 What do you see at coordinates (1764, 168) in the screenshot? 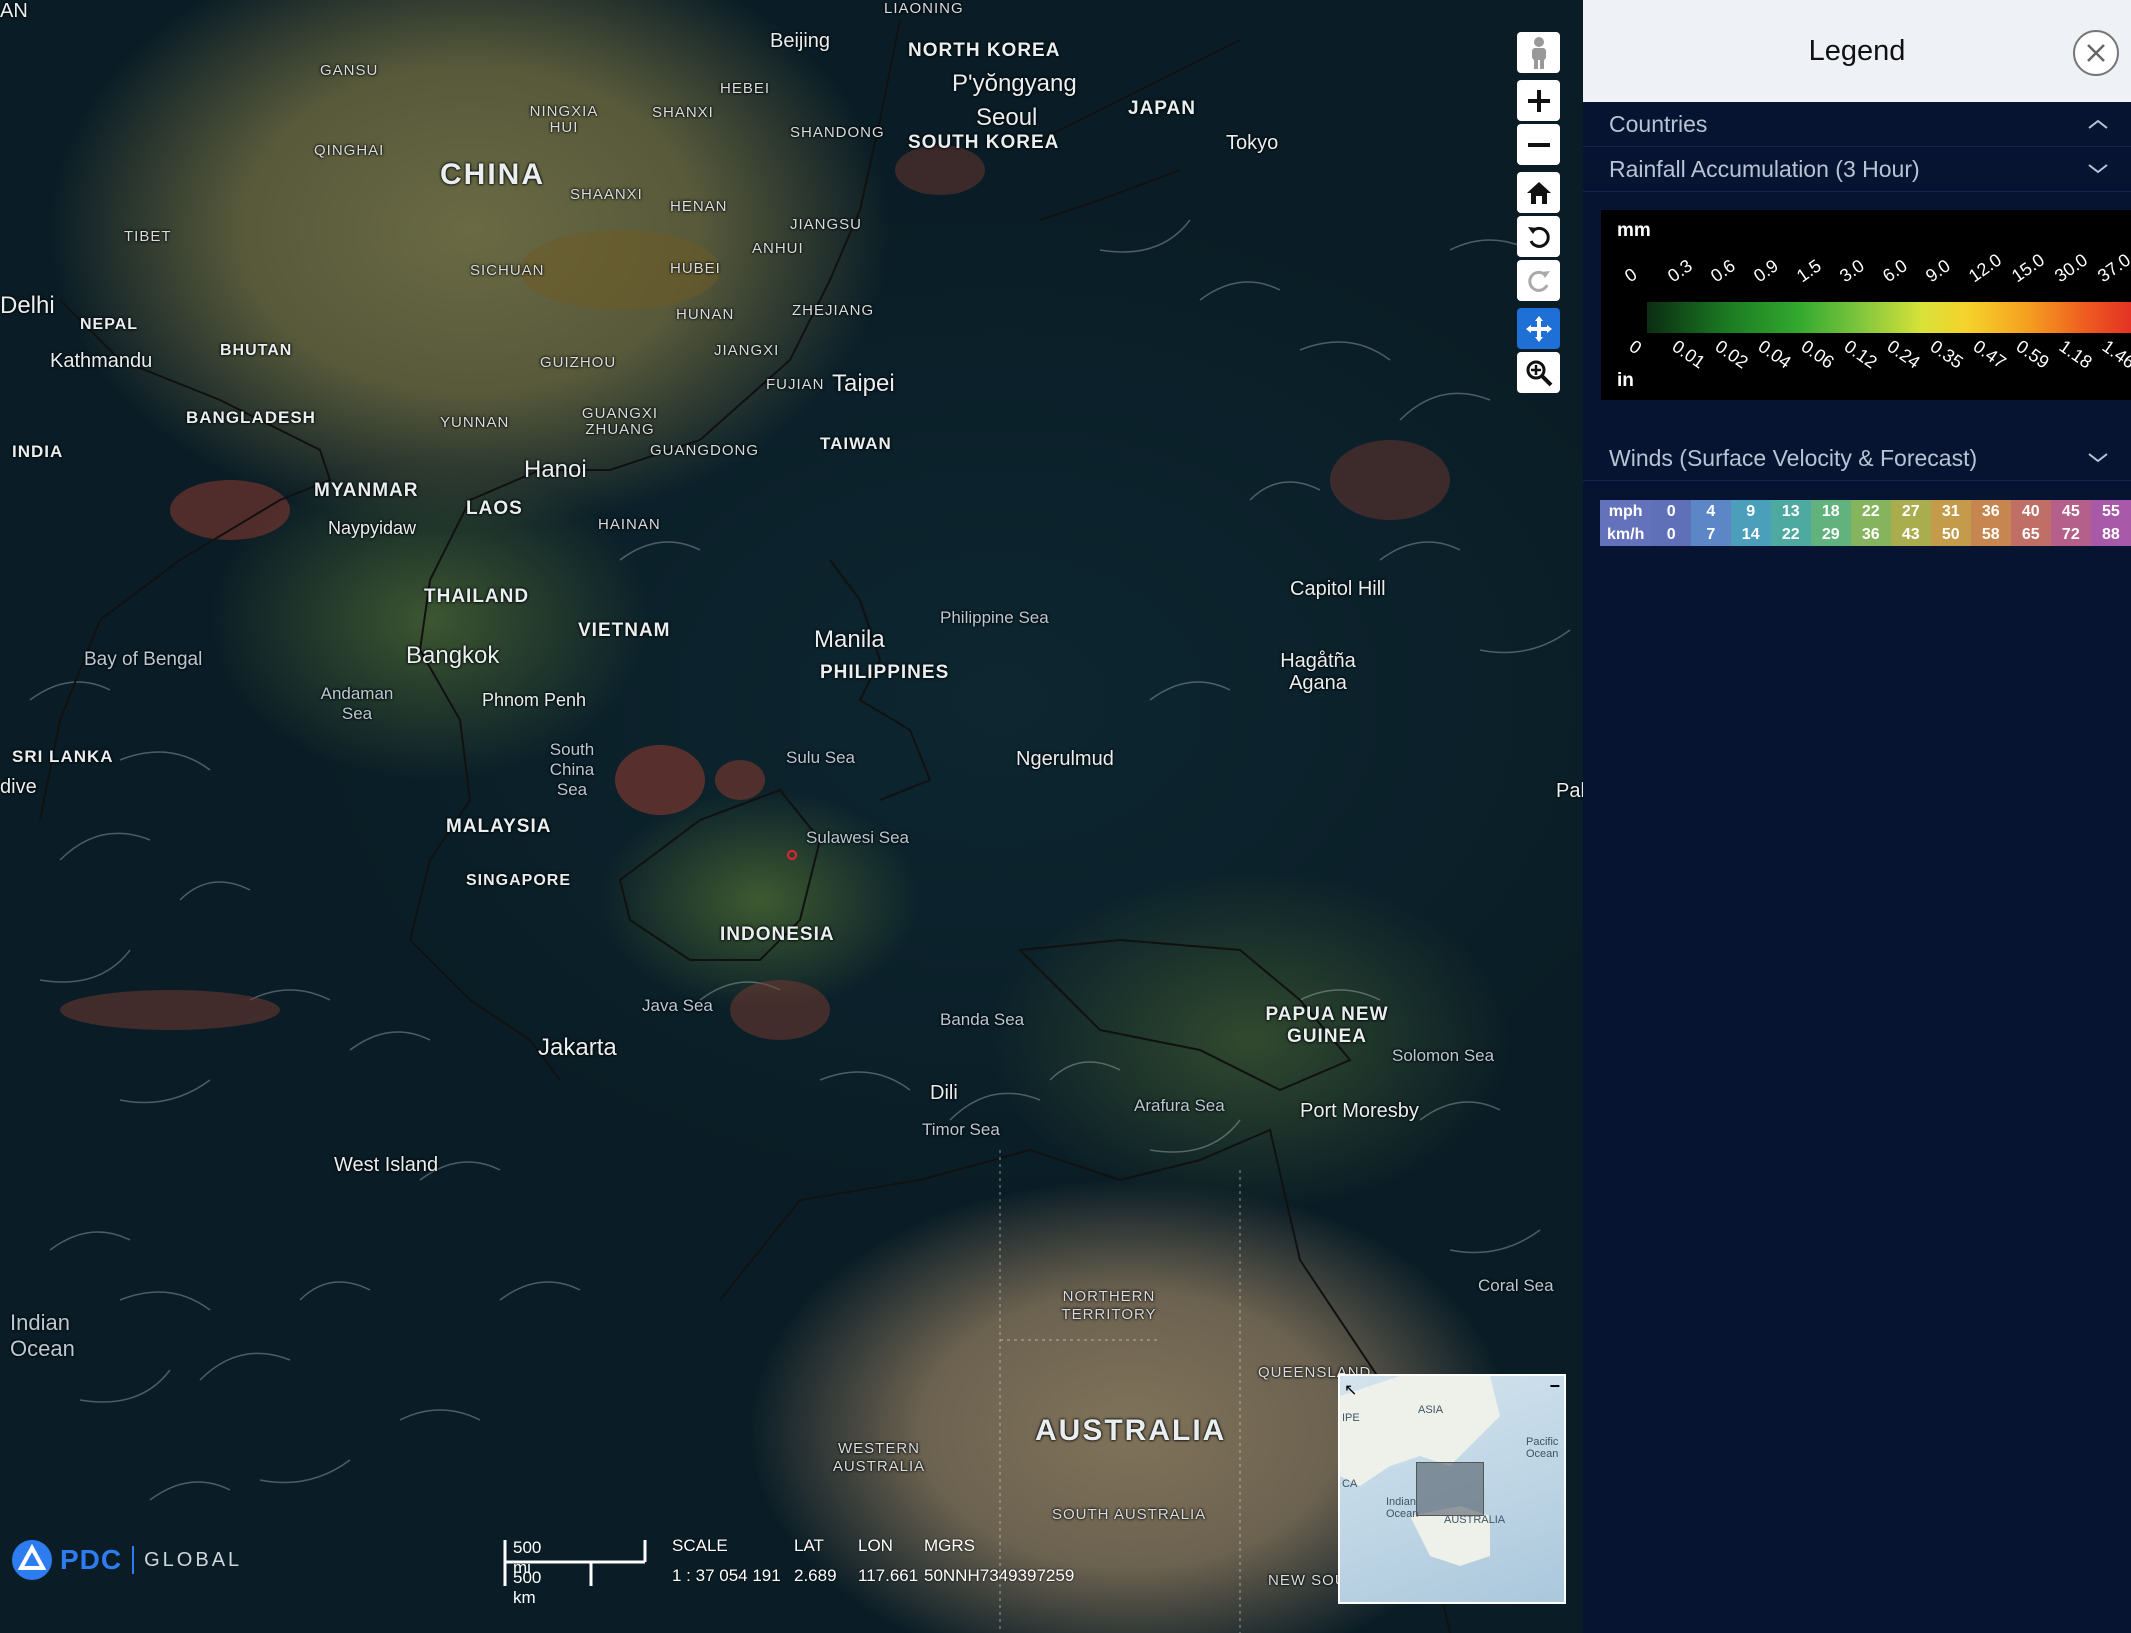
I see `section-label: Rainfall Accumulation (3 Hour)` at bounding box center [1764, 168].